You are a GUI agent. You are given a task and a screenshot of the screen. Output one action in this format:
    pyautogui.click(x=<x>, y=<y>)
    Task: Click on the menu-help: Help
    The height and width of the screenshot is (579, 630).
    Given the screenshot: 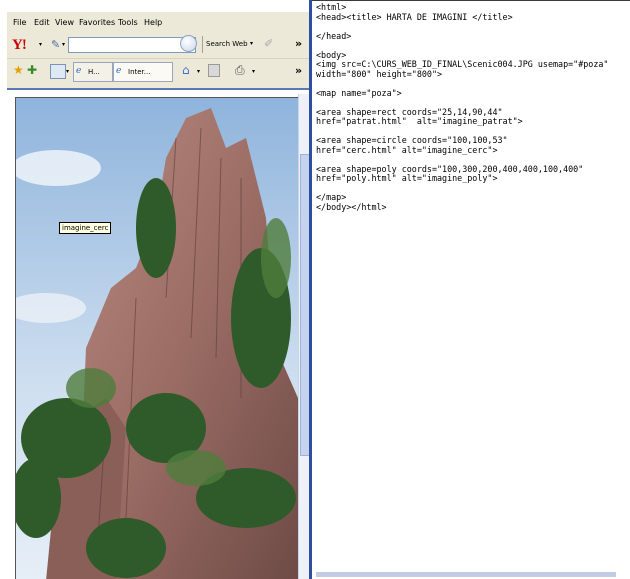 What is the action you would take?
    pyautogui.click(x=153, y=22)
    